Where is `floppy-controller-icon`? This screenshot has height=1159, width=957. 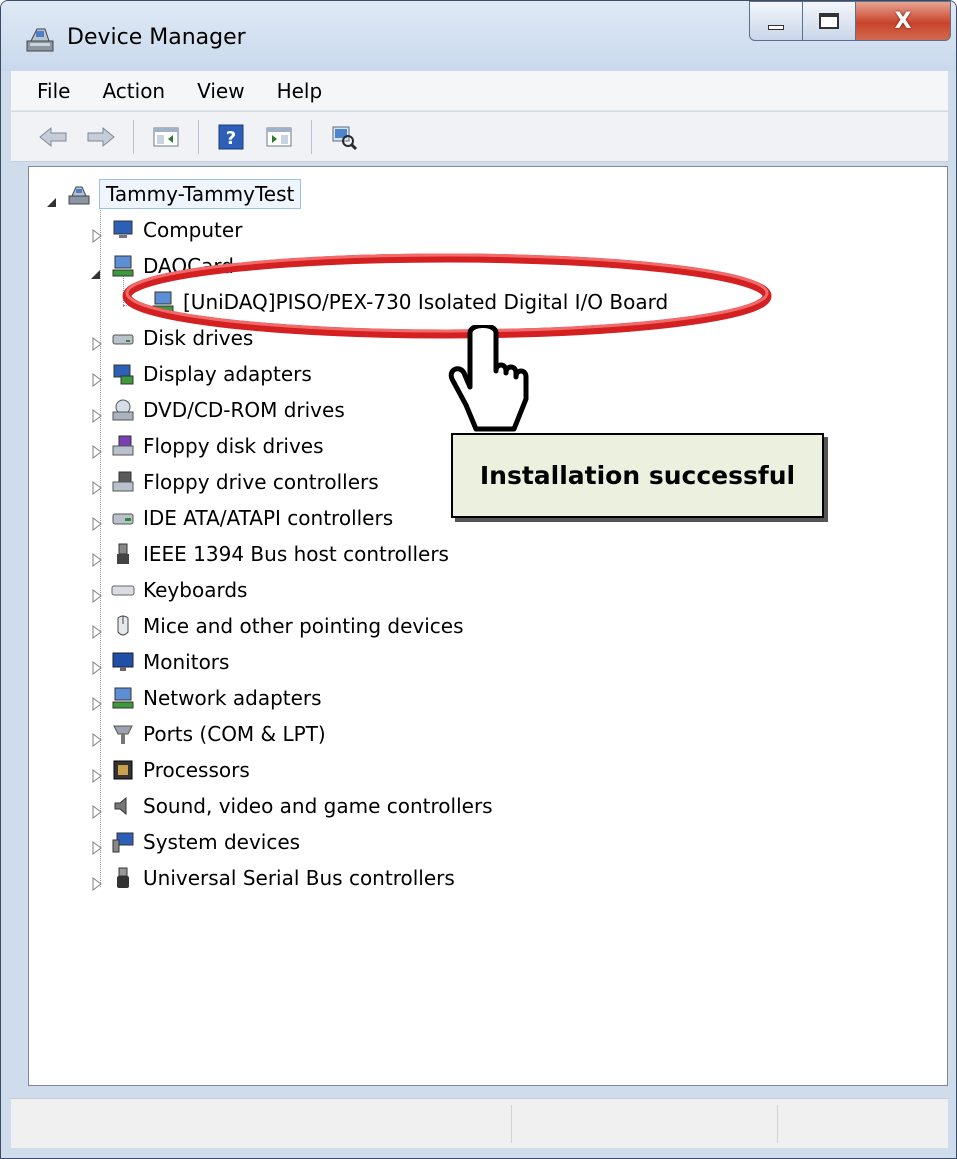 floppy-controller-icon is located at coordinates (123, 481).